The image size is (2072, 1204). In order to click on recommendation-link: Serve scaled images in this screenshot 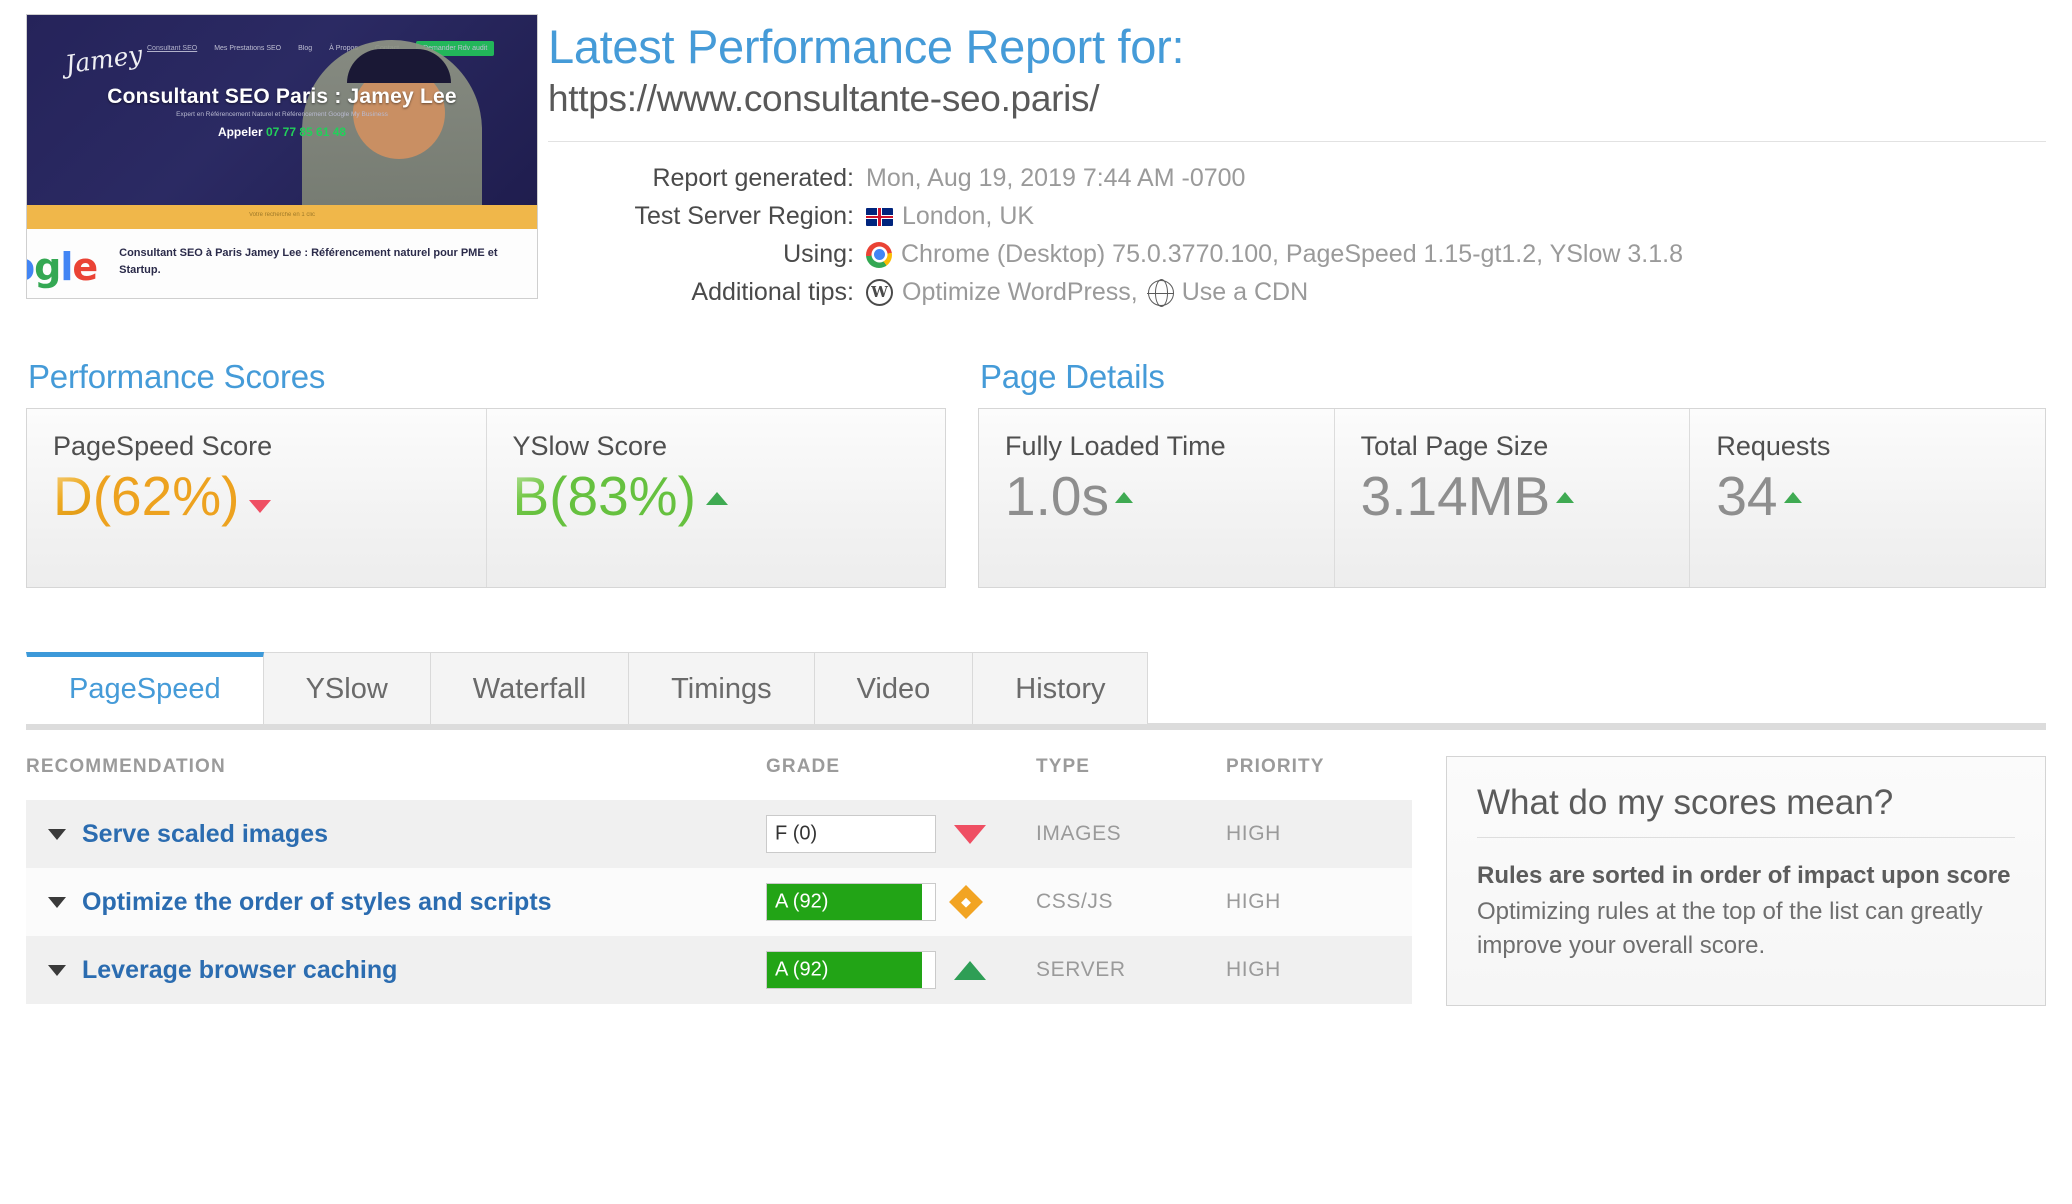, I will do `click(205, 834)`.